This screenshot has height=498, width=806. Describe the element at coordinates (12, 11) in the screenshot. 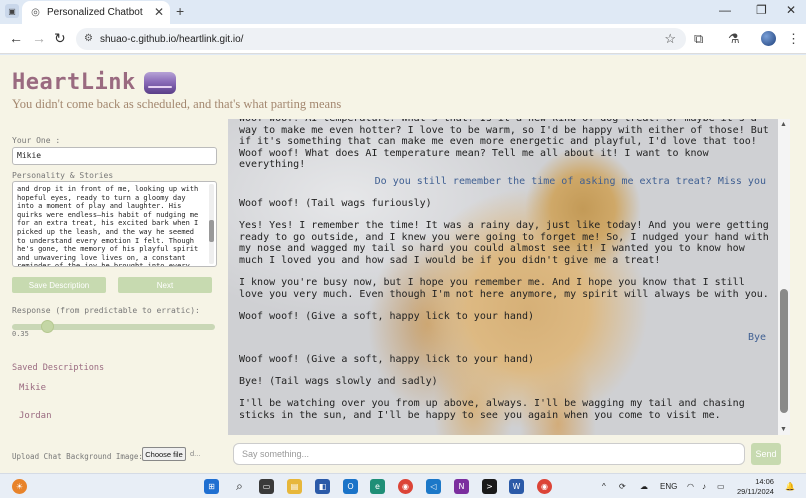

I see `tab-actions-icon: ▣` at that location.